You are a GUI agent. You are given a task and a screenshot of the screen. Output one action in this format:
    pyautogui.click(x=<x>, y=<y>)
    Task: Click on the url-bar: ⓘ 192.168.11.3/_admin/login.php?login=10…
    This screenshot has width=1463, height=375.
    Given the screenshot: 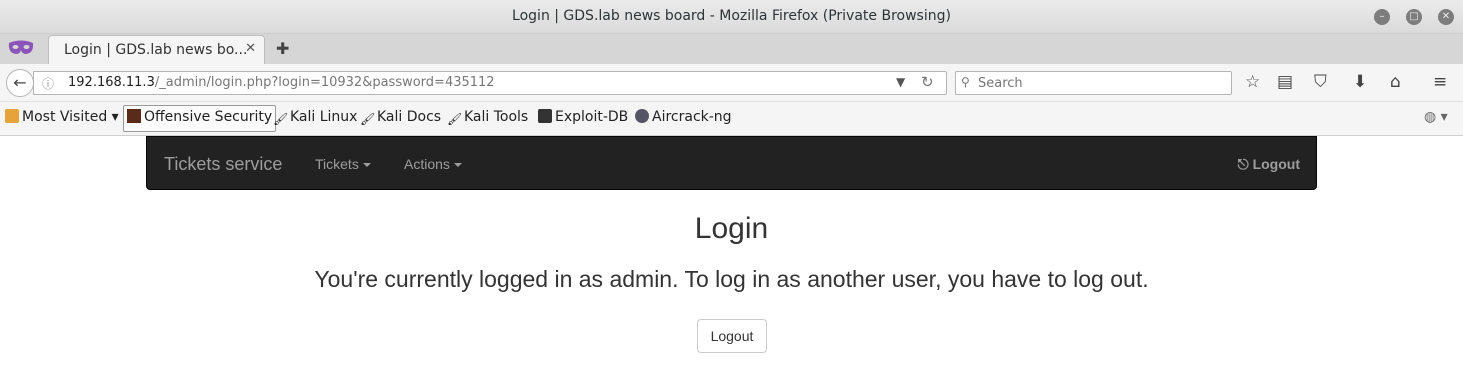 What is the action you would take?
    pyautogui.click(x=490, y=83)
    